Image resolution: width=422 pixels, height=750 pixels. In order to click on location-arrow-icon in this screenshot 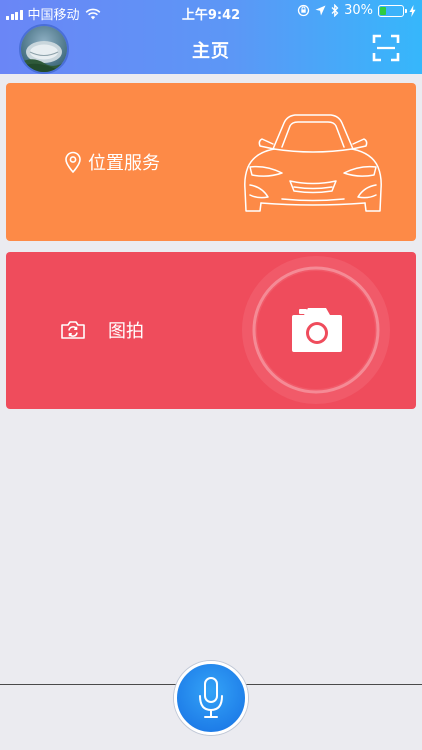, I will do `click(320, 10)`.